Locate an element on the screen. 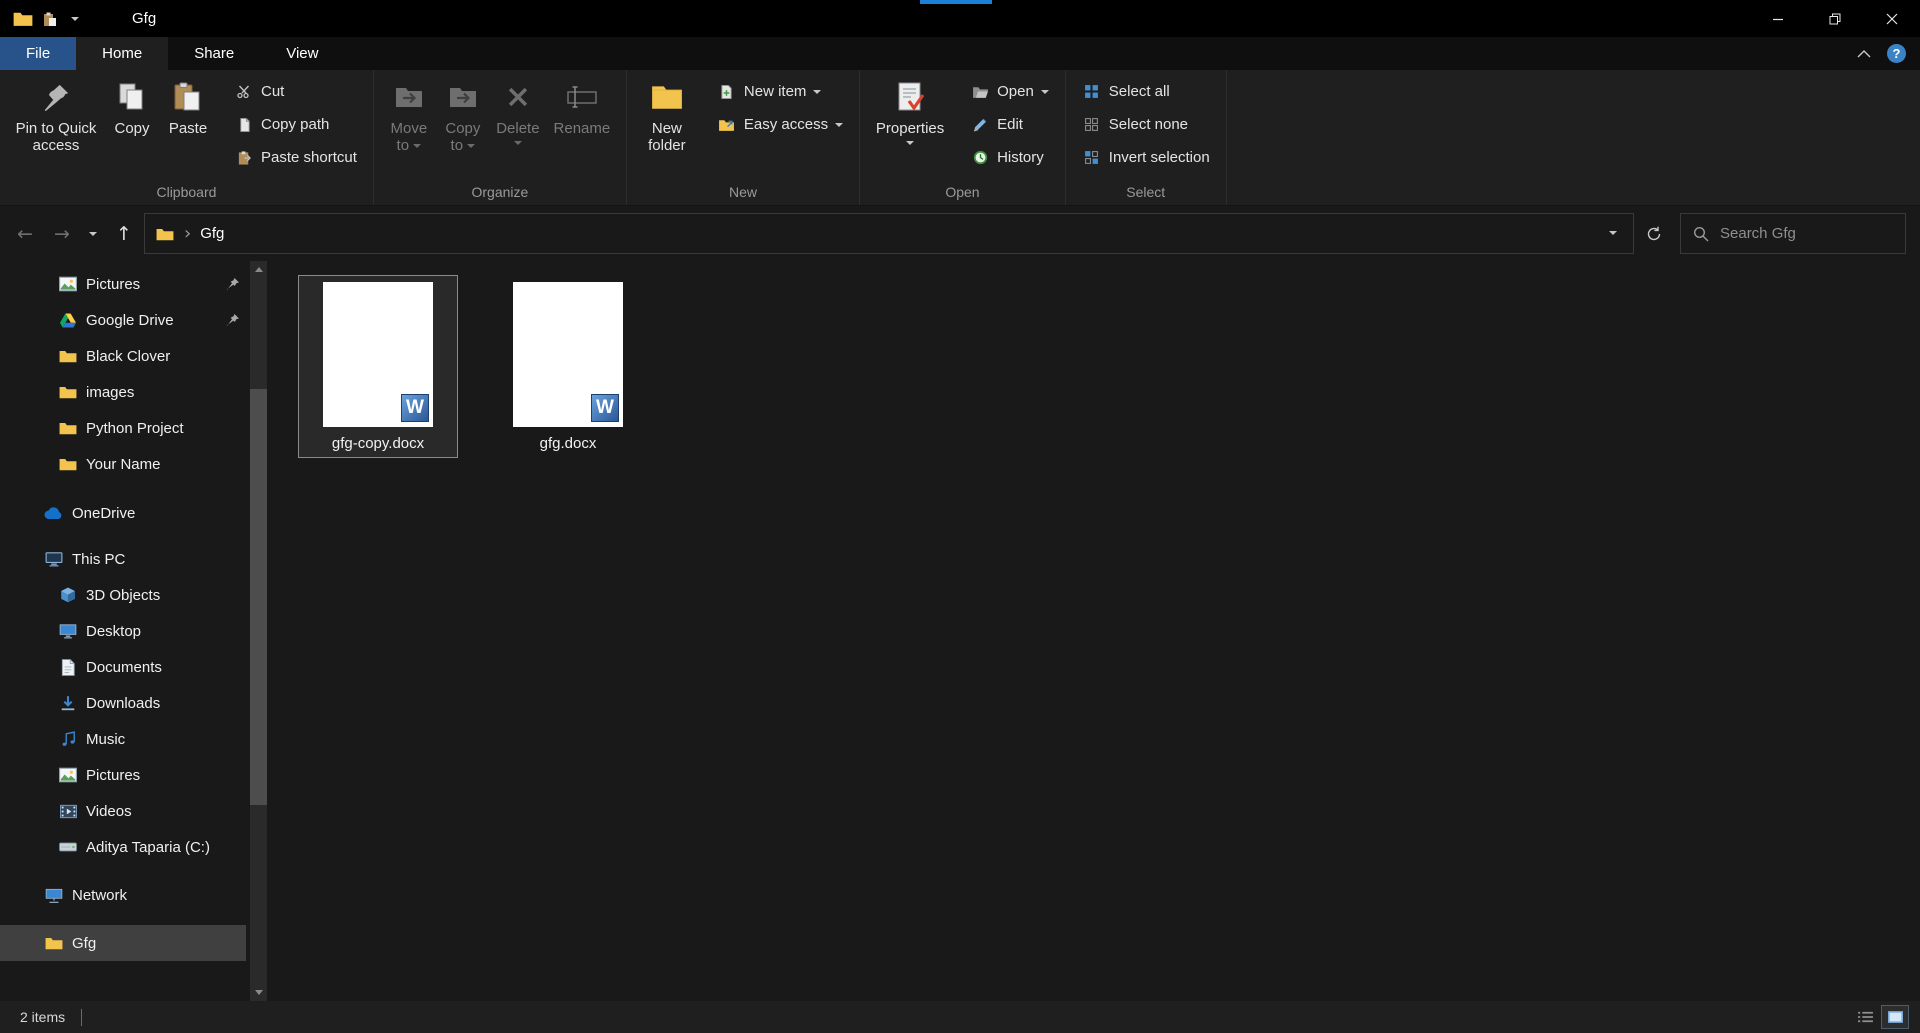  sidebar-item-google-drive: Google Drive is located at coordinates (123, 320).